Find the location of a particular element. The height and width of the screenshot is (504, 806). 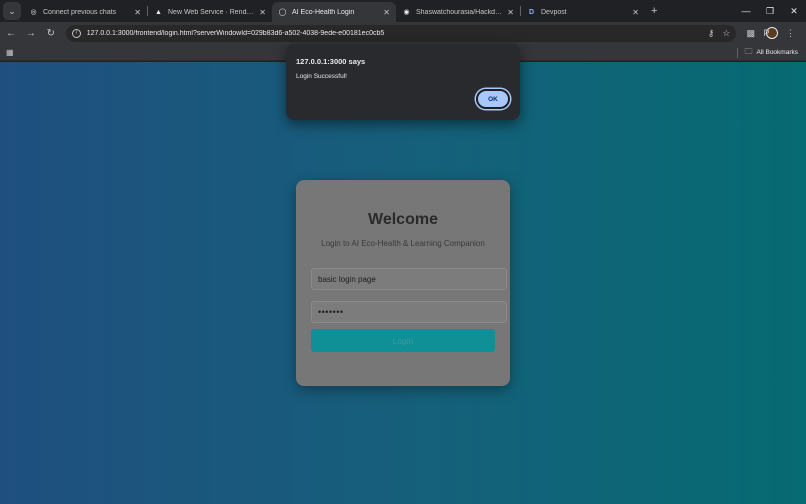

bookmark-star-icon: ☆ is located at coordinates (726, 33).